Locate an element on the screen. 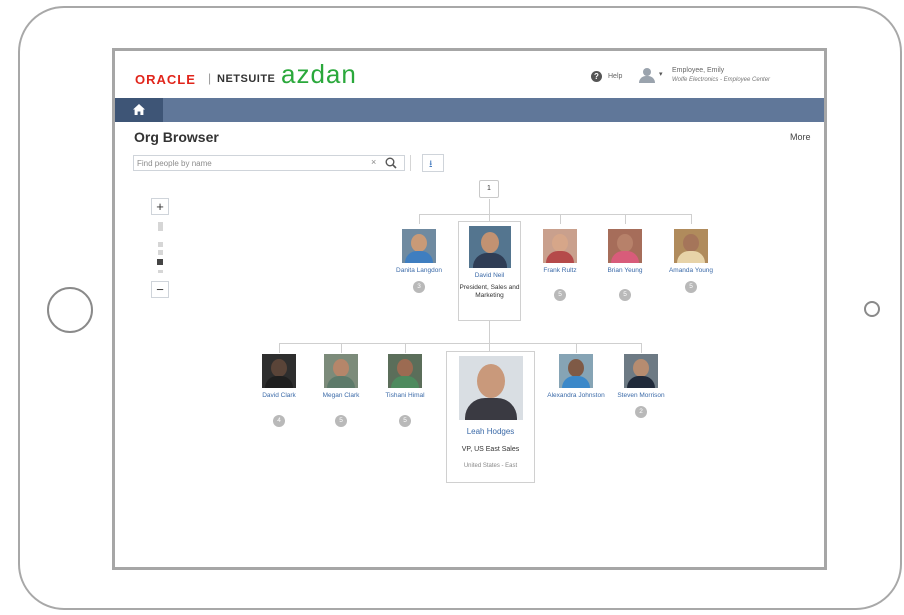  org-node: Steven Morrison 2 is located at coordinates (641, 386).